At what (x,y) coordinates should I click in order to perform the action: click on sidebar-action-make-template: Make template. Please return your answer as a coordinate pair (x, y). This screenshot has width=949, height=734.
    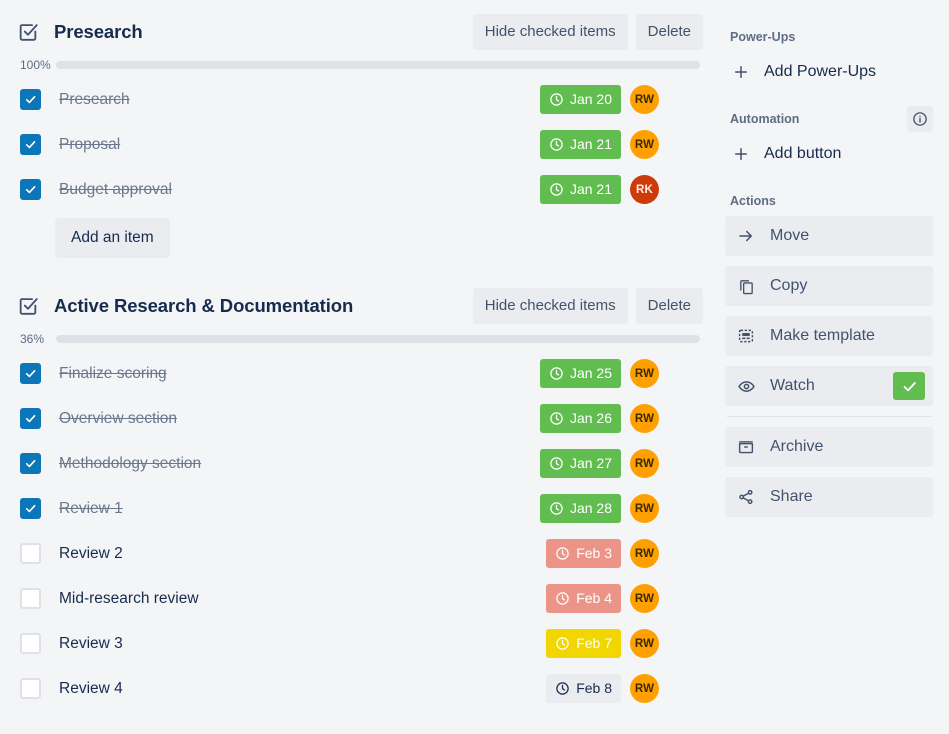
    Looking at the image, I should click on (829, 336).